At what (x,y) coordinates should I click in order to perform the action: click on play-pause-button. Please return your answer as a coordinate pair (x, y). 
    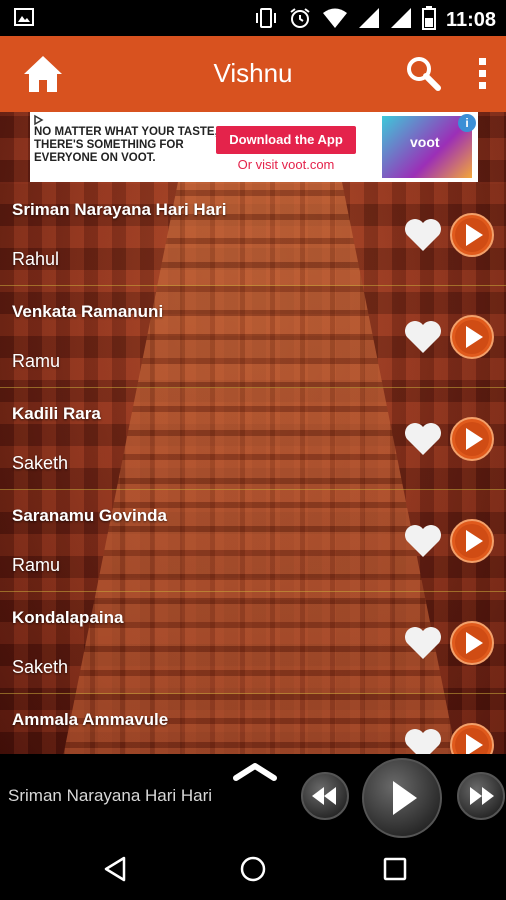
    Looking at the image, I should click on (402, 798).